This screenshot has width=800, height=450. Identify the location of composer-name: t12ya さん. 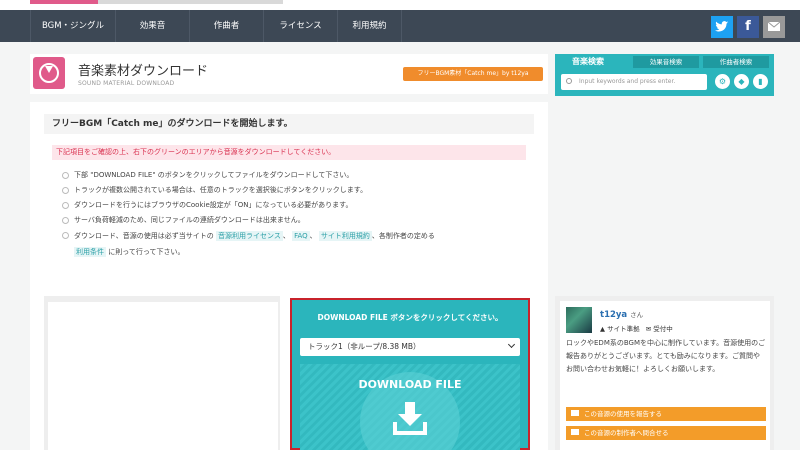
(621, 314).